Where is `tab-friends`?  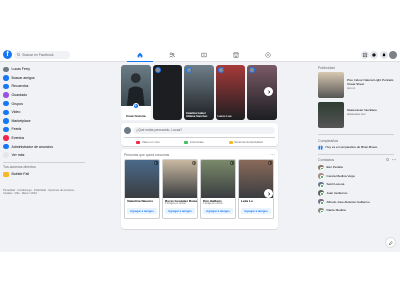
tab-friends is located at coordinates (172, 55).